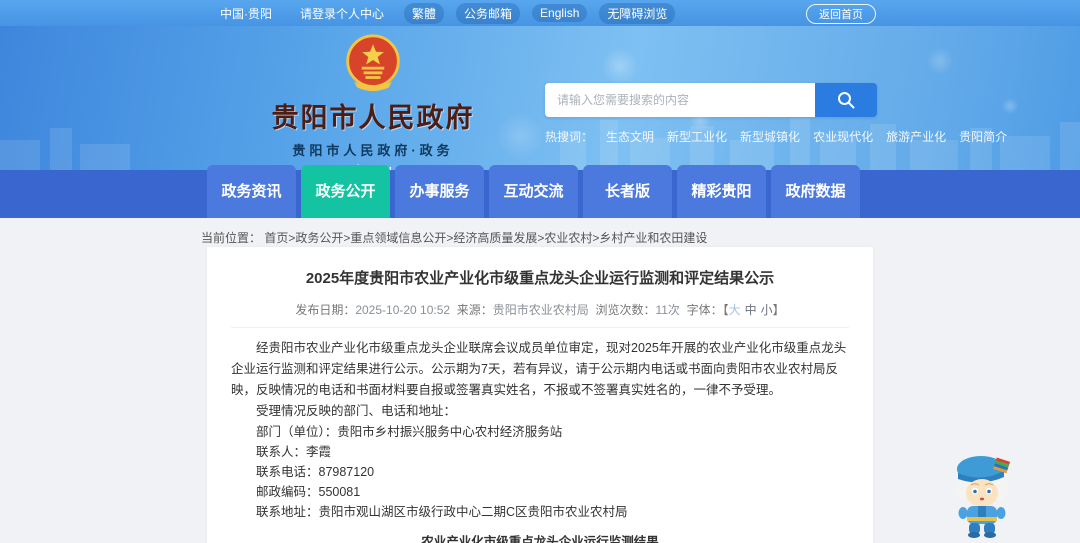 This screenshot has height=543, width=1080. Describe the element at coordinates (697, 136) in the screenshot. I see `hot-word-new-industrialization: 新型工业化` at that location.